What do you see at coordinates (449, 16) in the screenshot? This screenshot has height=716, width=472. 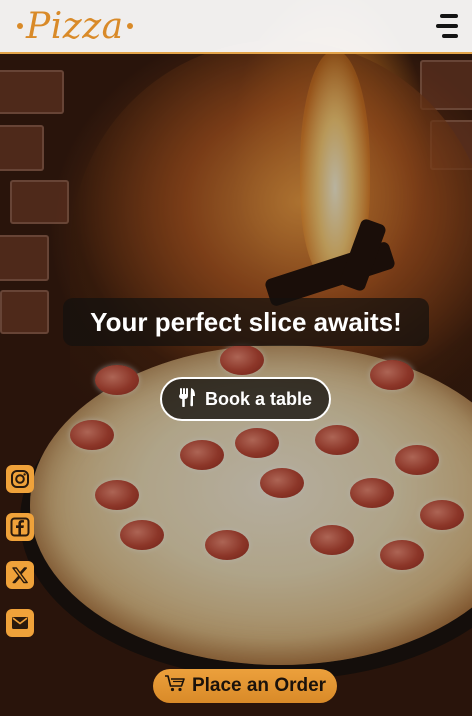 I see `hamburger-menu-icon` at bounding box center [449, 16].